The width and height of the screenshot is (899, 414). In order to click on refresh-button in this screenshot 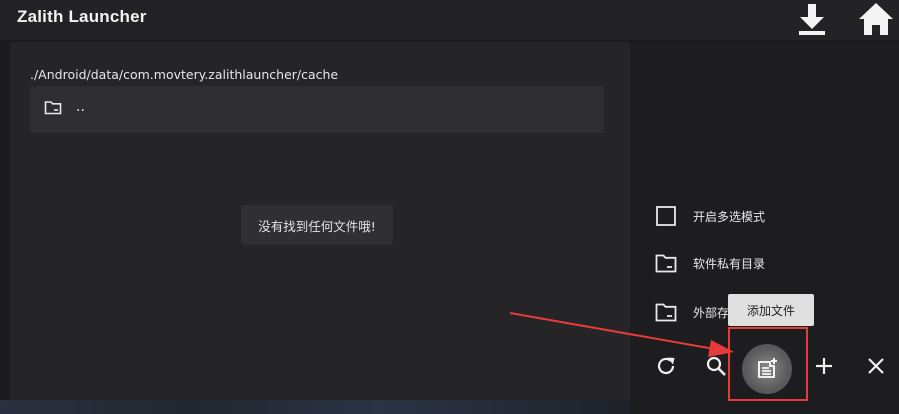, I will do `click(666, 366)`.